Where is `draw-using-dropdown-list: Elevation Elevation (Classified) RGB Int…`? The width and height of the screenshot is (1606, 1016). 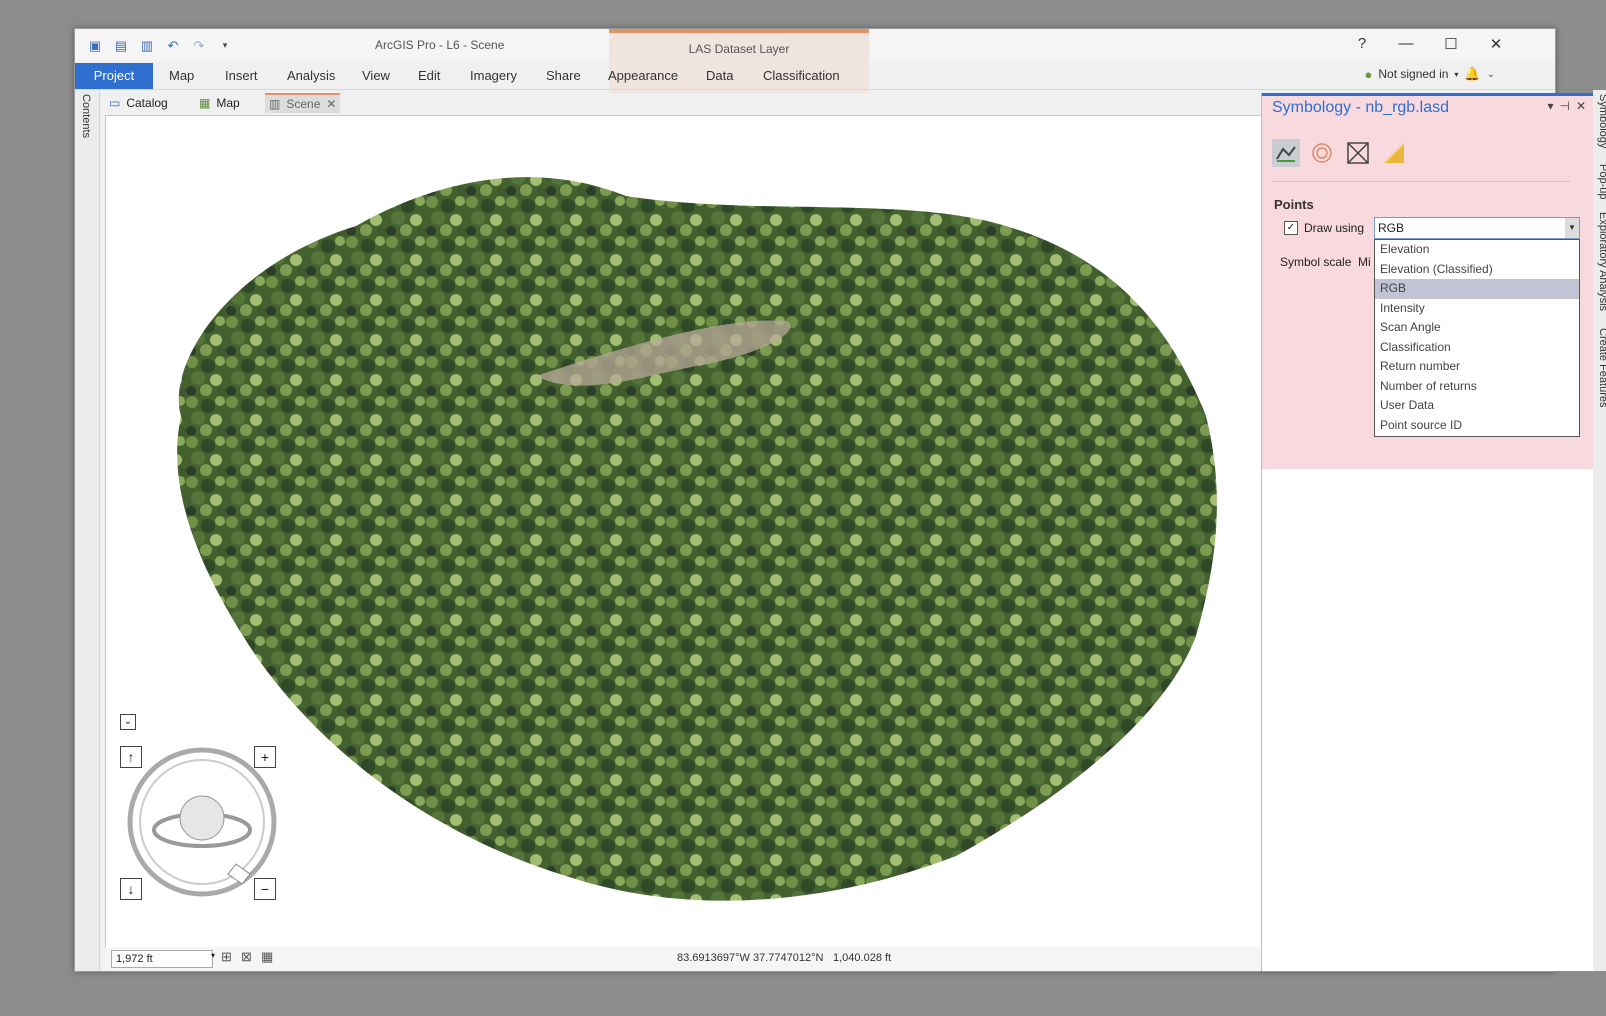 draw-using-dropdown-list: Elevation Elevation (Classified) RGB Int… is located at coordinates (1477, 338).